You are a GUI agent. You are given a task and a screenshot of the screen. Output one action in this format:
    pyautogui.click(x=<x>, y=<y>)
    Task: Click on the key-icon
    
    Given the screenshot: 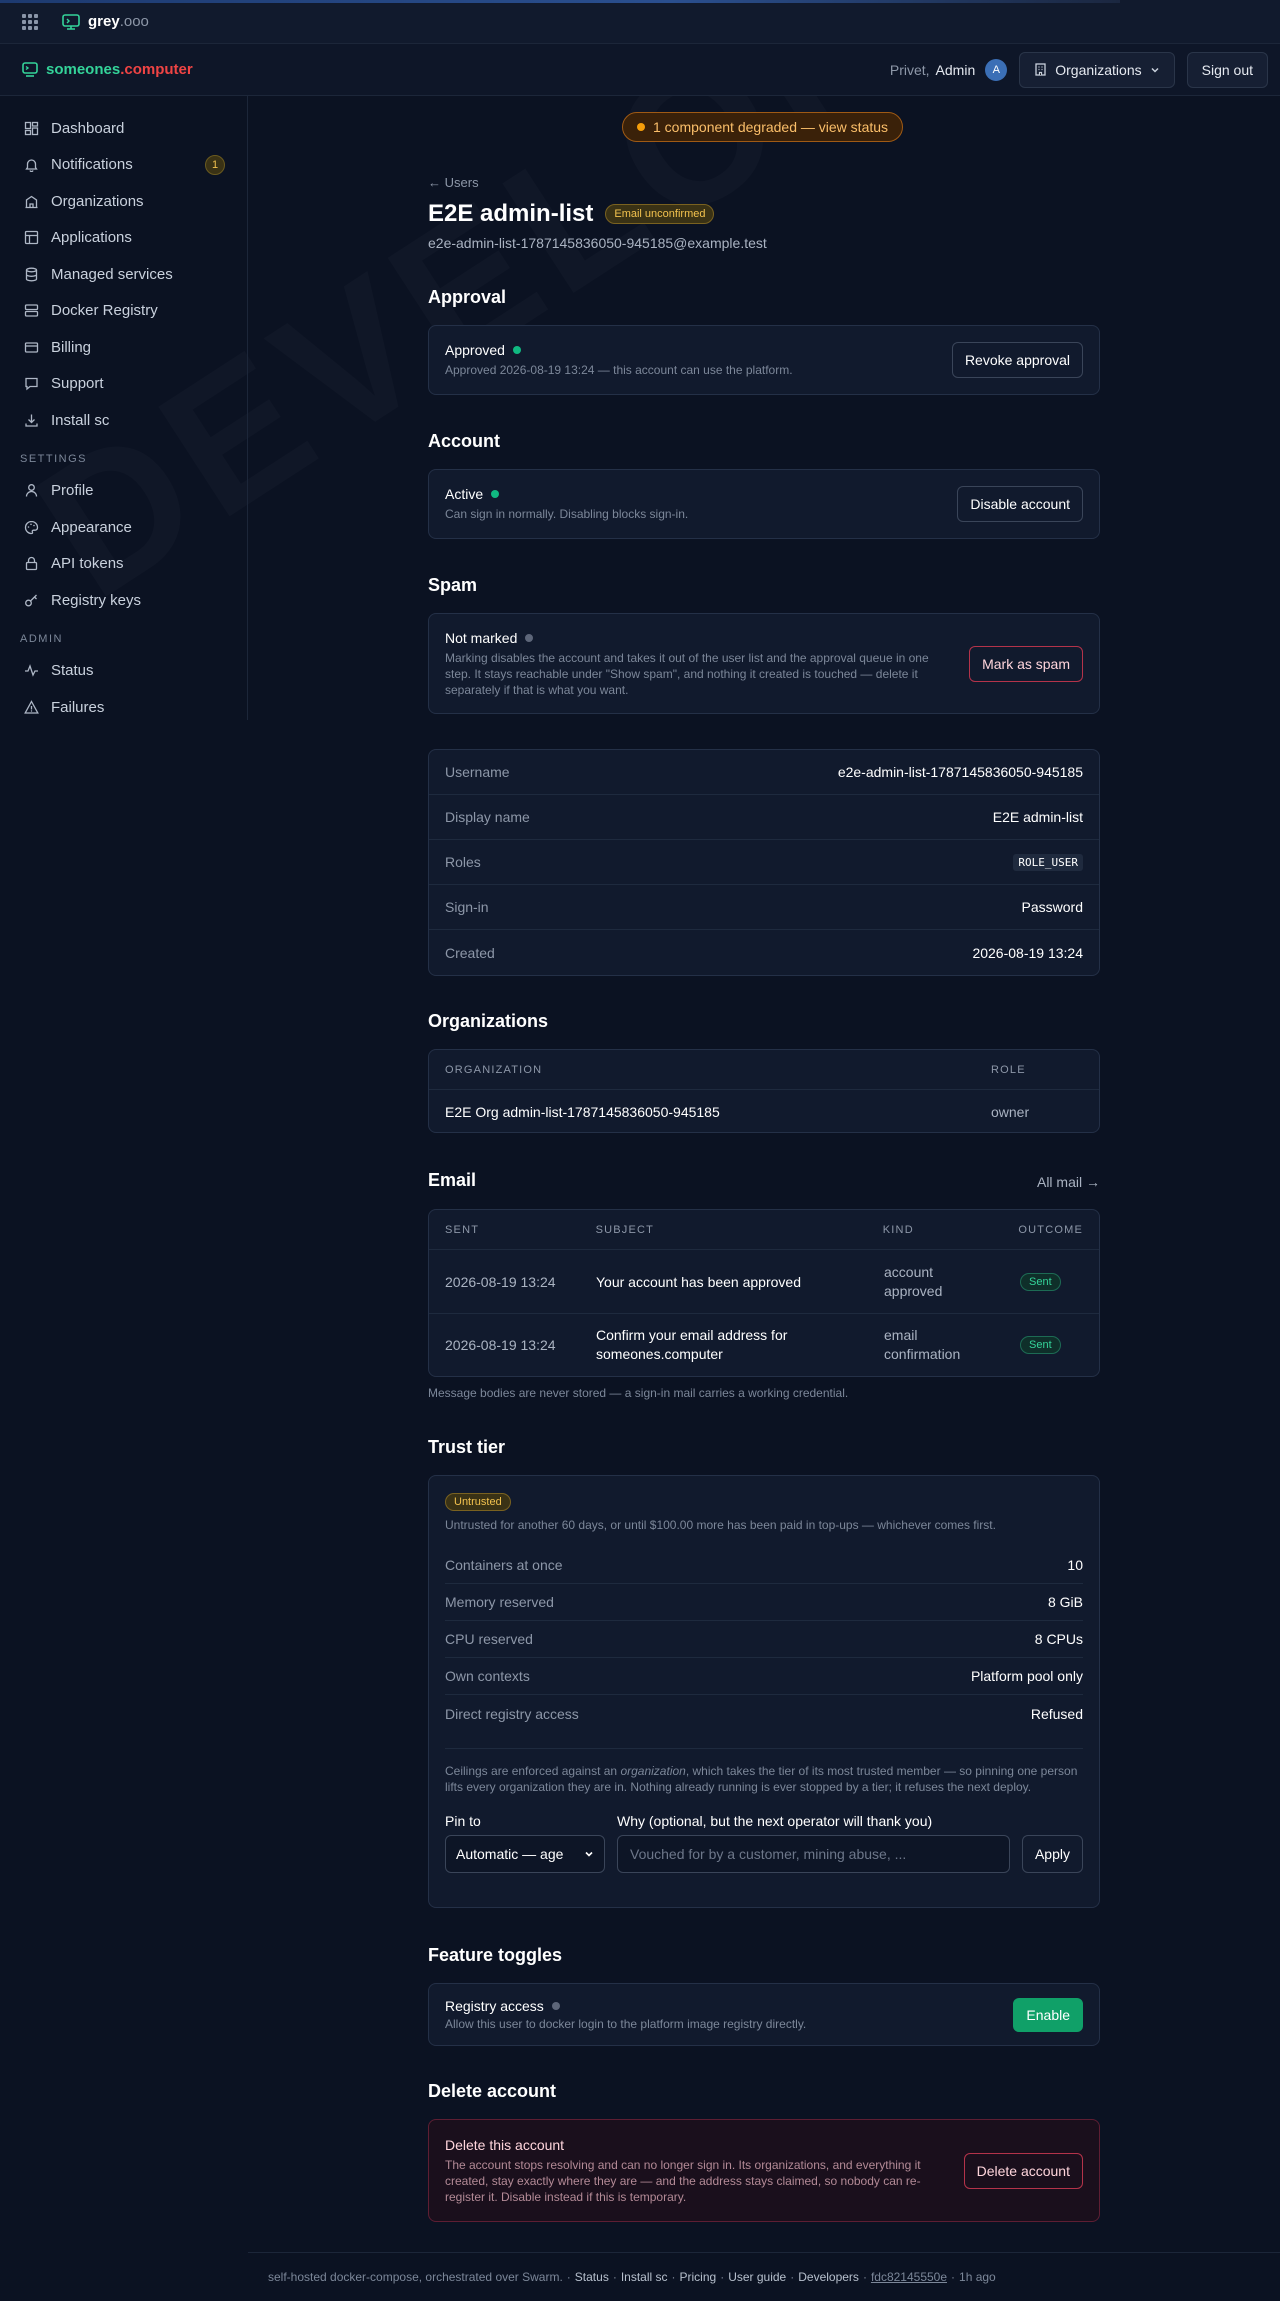 What is the action you would take?
    pyautogui.click(x=31, y=600)
    